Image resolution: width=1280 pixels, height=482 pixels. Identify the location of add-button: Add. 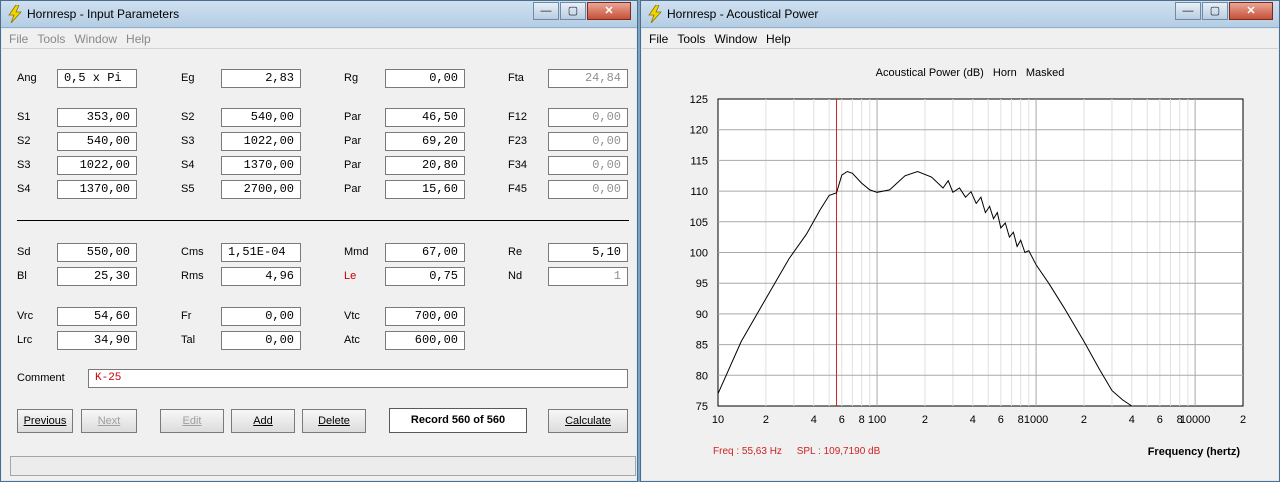
(263, 421).